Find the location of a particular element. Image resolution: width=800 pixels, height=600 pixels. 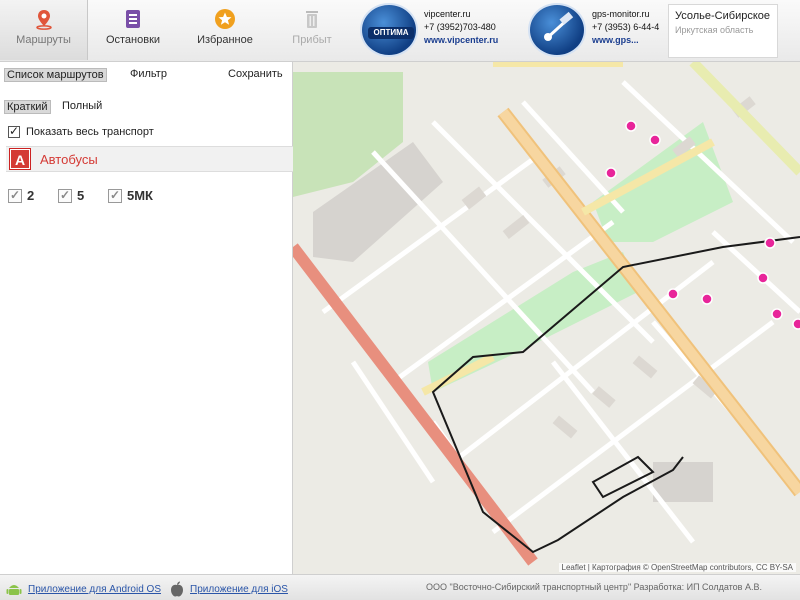

city-selector: Усолье-Сибирское Иркутская область is located at coordinates (723, 31).